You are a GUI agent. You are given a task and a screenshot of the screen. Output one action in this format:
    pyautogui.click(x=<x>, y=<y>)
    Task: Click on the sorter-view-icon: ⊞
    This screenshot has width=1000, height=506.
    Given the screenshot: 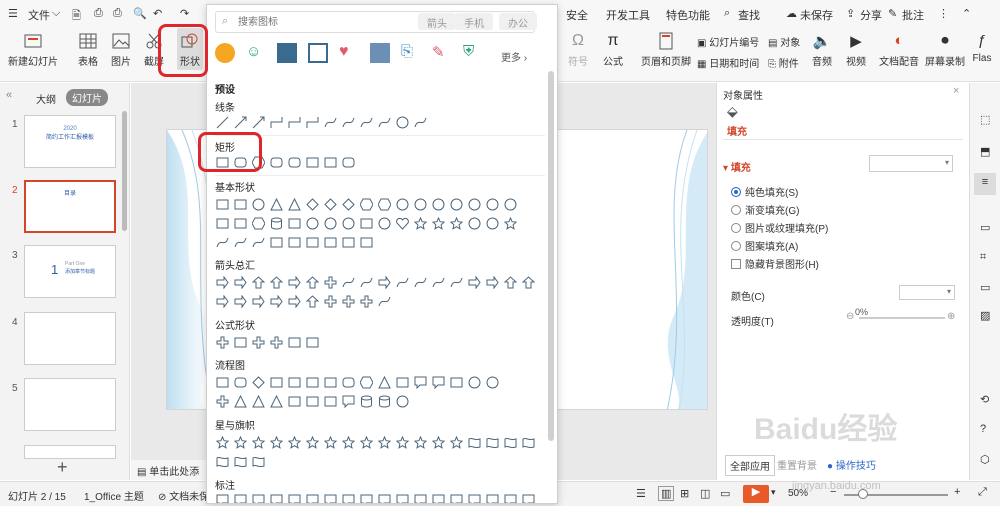 What is the action you would take?
    pyautogui.click(x=684, y=493)
    